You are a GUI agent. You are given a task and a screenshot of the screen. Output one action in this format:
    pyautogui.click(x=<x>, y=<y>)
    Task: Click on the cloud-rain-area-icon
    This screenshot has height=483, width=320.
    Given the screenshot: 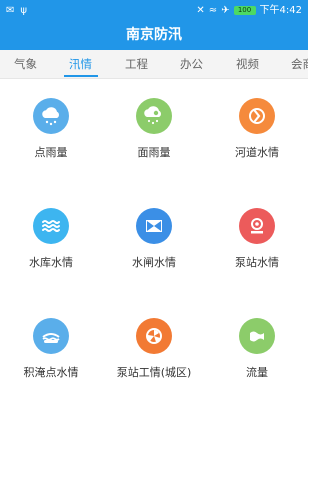 What is the action you would take?
    pyautogui.click(x=154, y=116)
    